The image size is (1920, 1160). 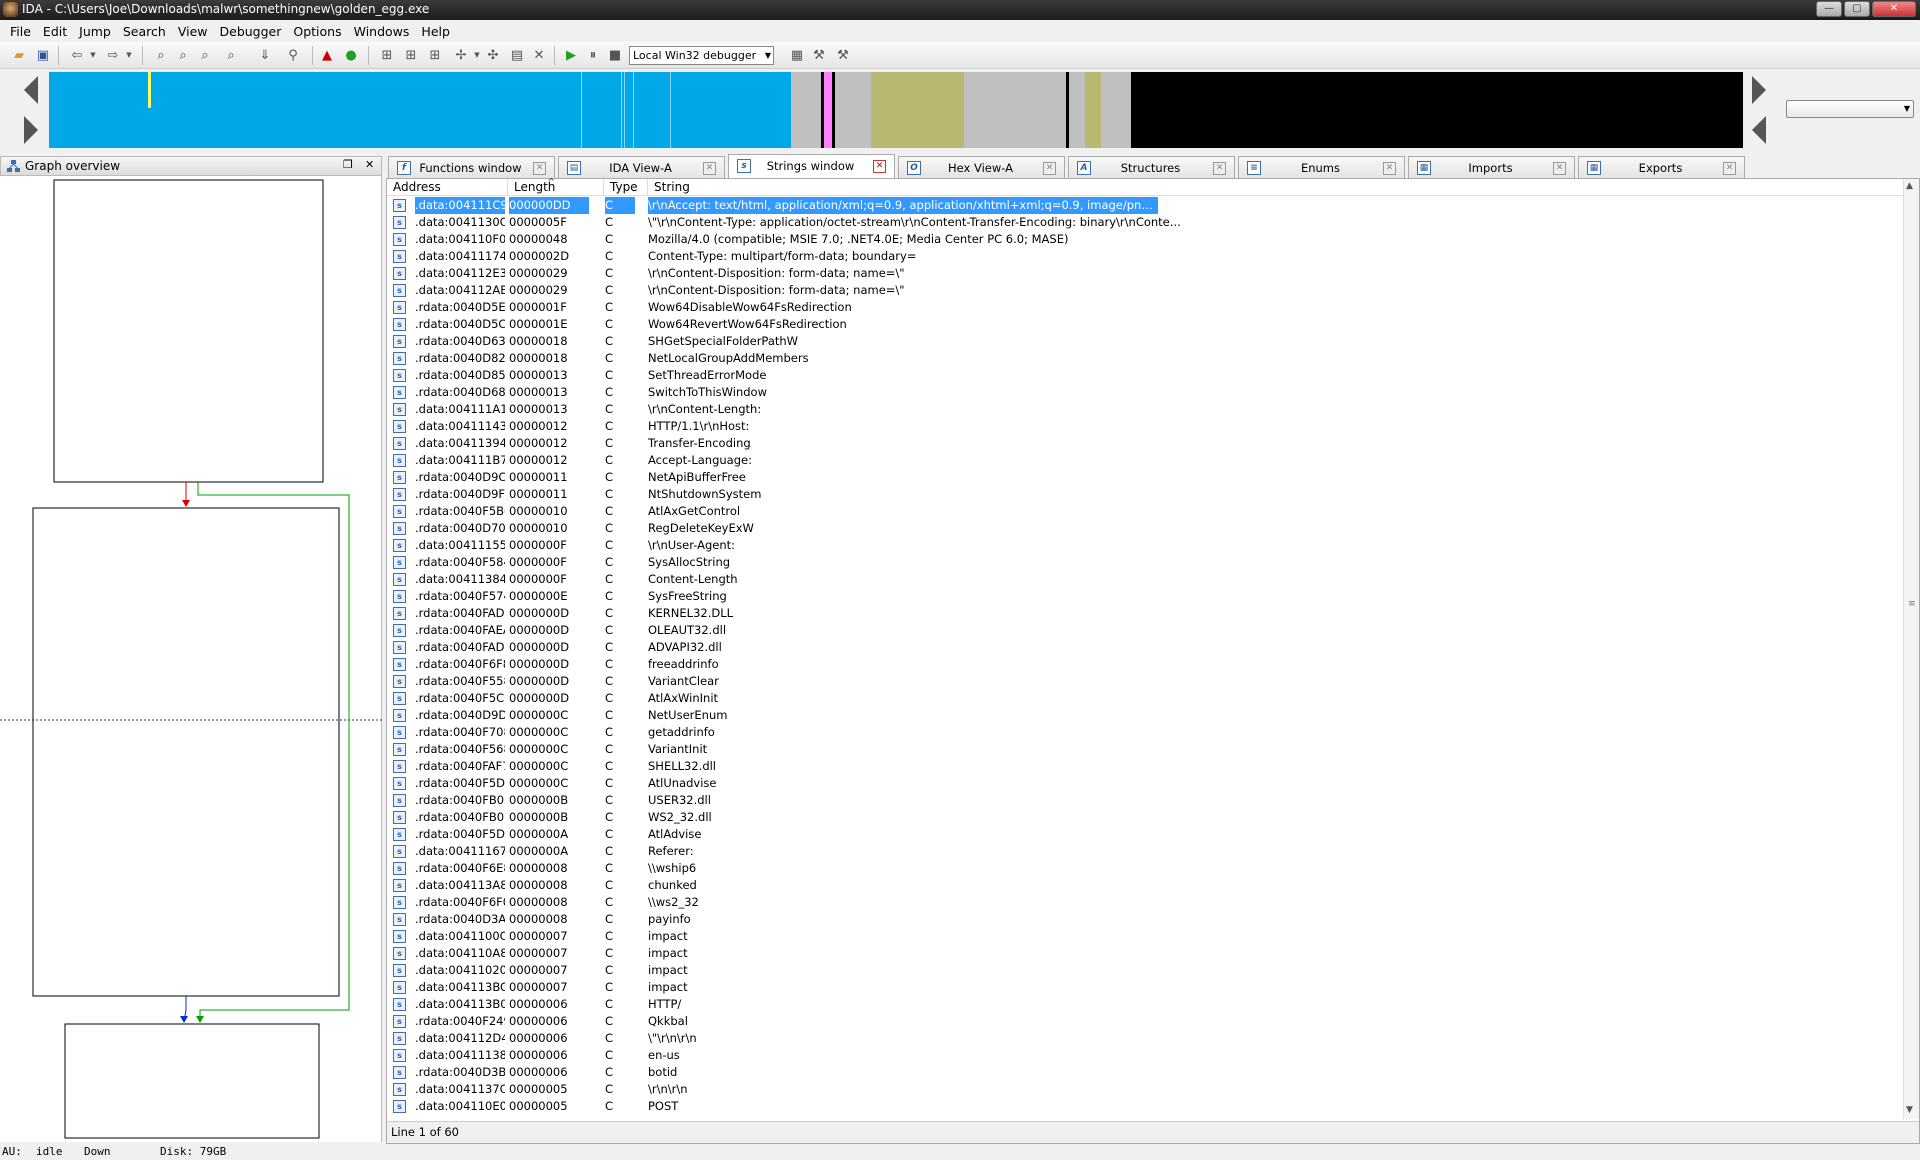 What do you see at coordinates (1145, 1072) in the screenshot?
I see `table-row: s .rdata:0040D3B4 00000006 Cbotid` at bounding box center [1145, 1072].